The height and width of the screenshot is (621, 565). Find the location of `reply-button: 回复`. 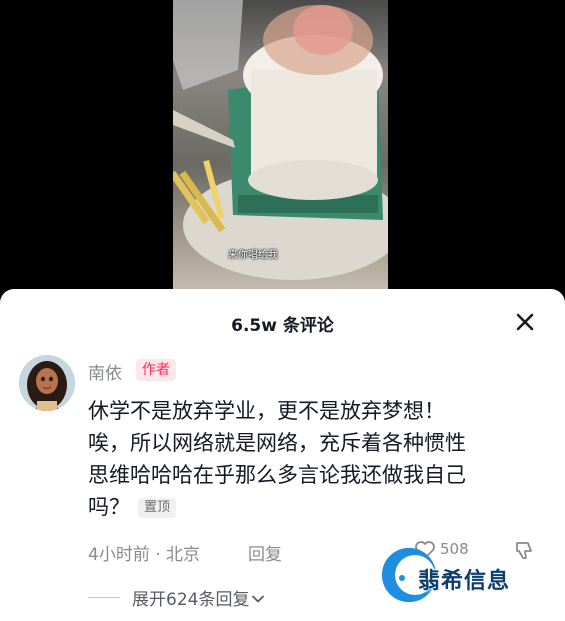

reply-button: 回复 is located at coordinates (265, 552).